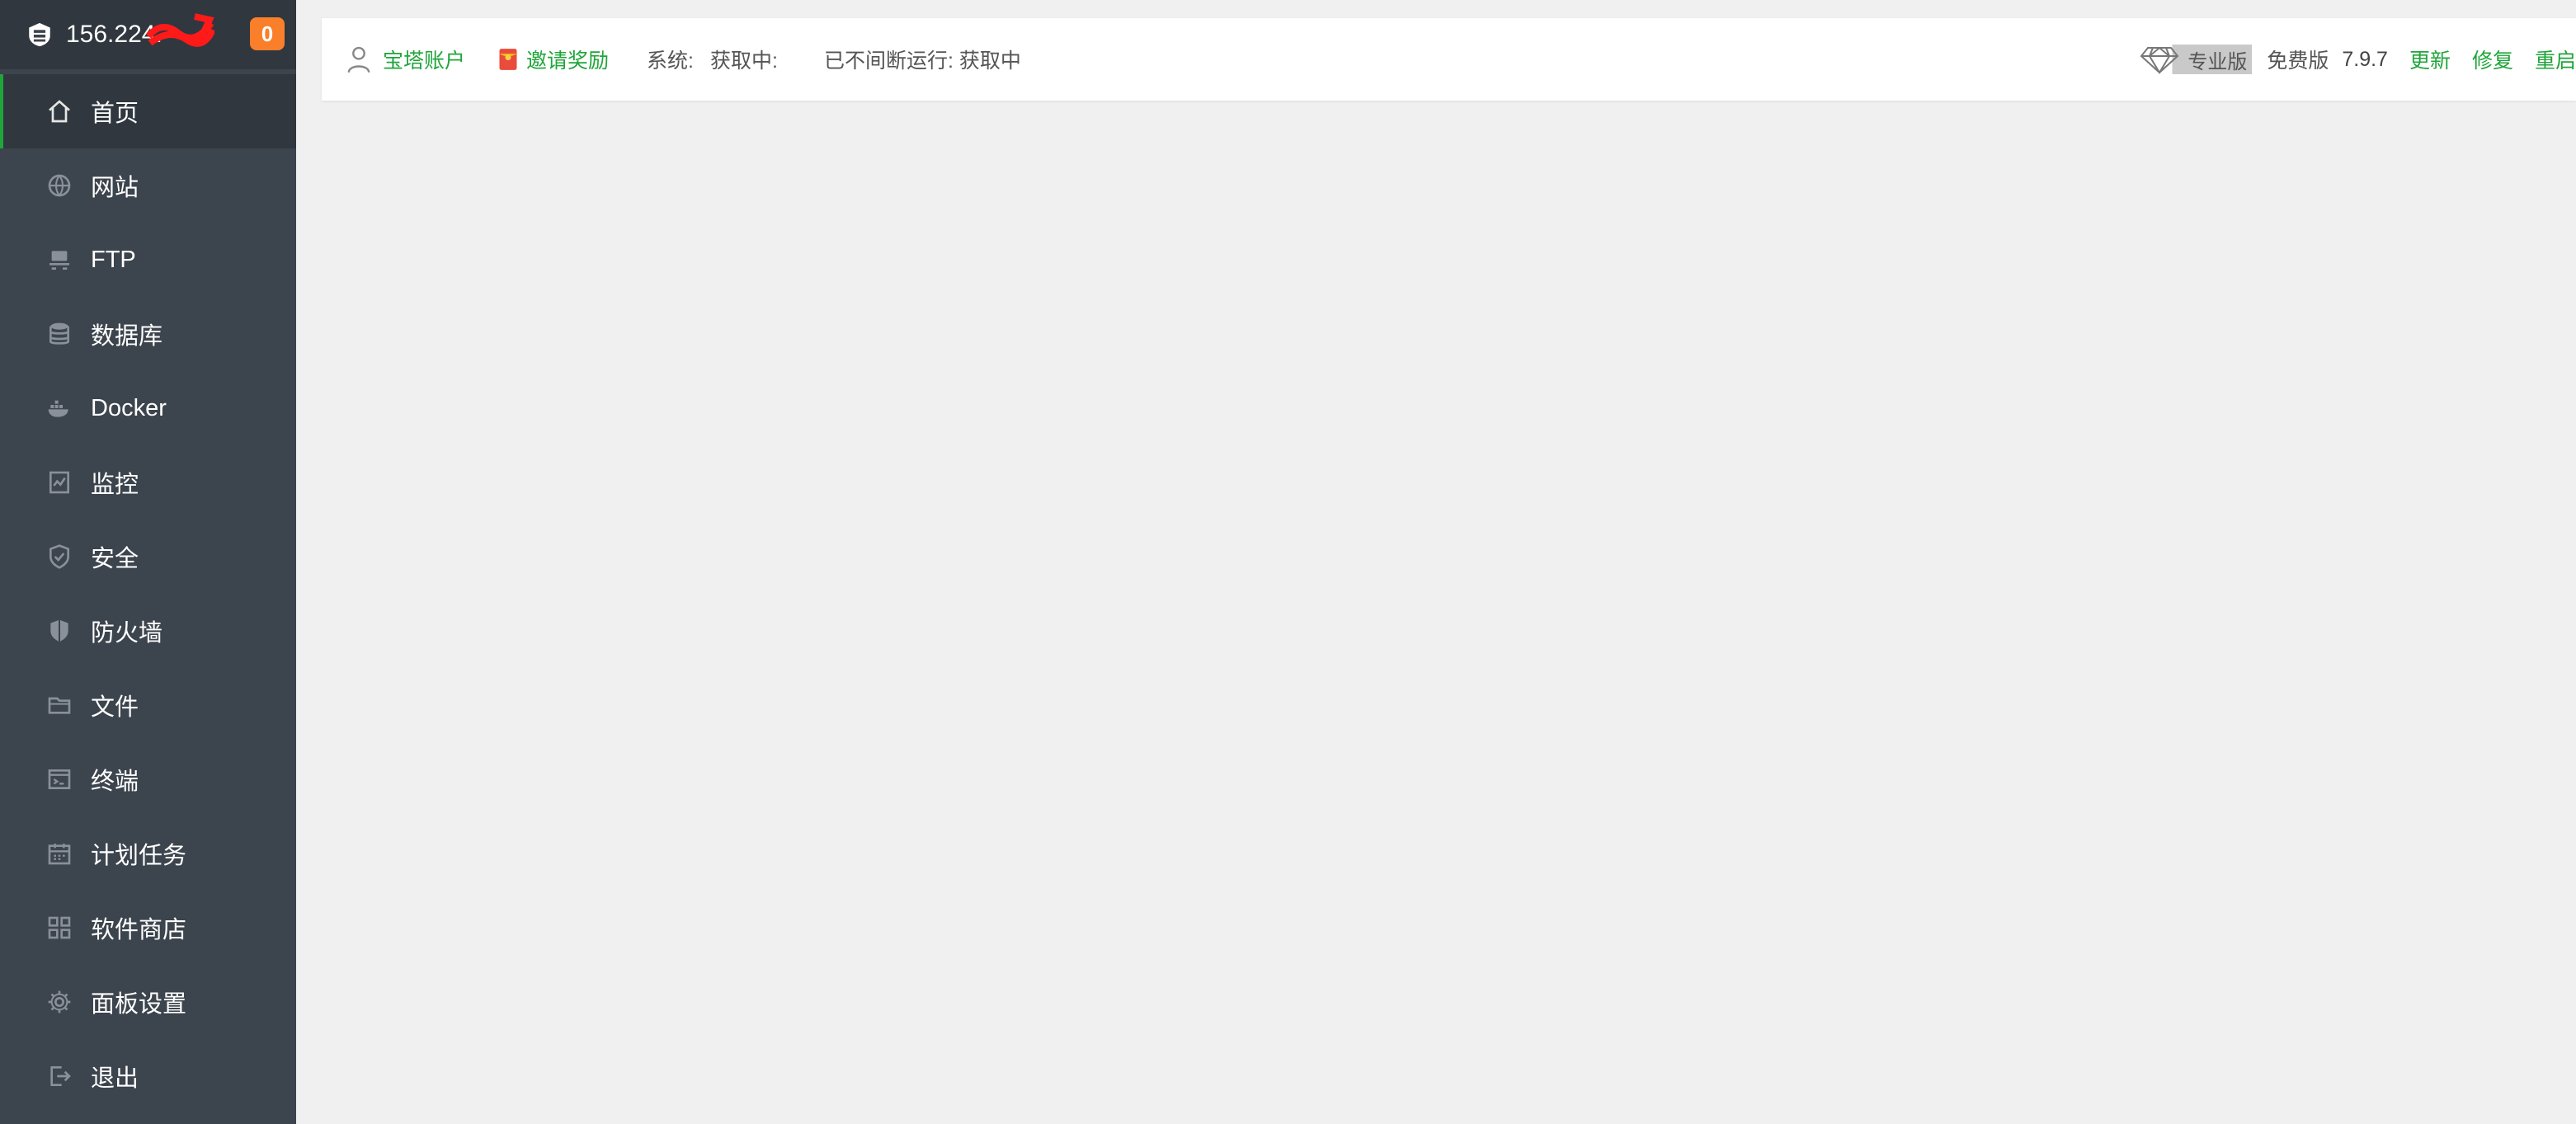 The height and width of the screenshot is (1124, 2576). What do you see at coordinates (59, 557) in the screenshot?
I see `shield-check-icon` at bounding box center [59, 557].